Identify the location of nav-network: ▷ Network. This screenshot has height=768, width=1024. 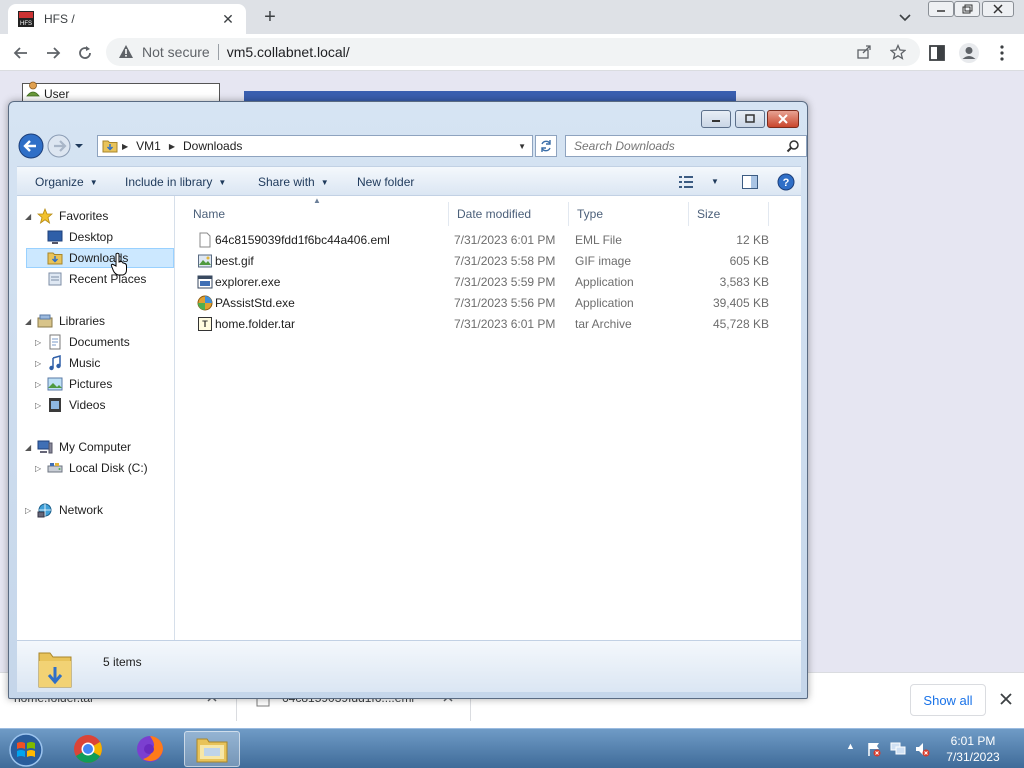
(64, 510).